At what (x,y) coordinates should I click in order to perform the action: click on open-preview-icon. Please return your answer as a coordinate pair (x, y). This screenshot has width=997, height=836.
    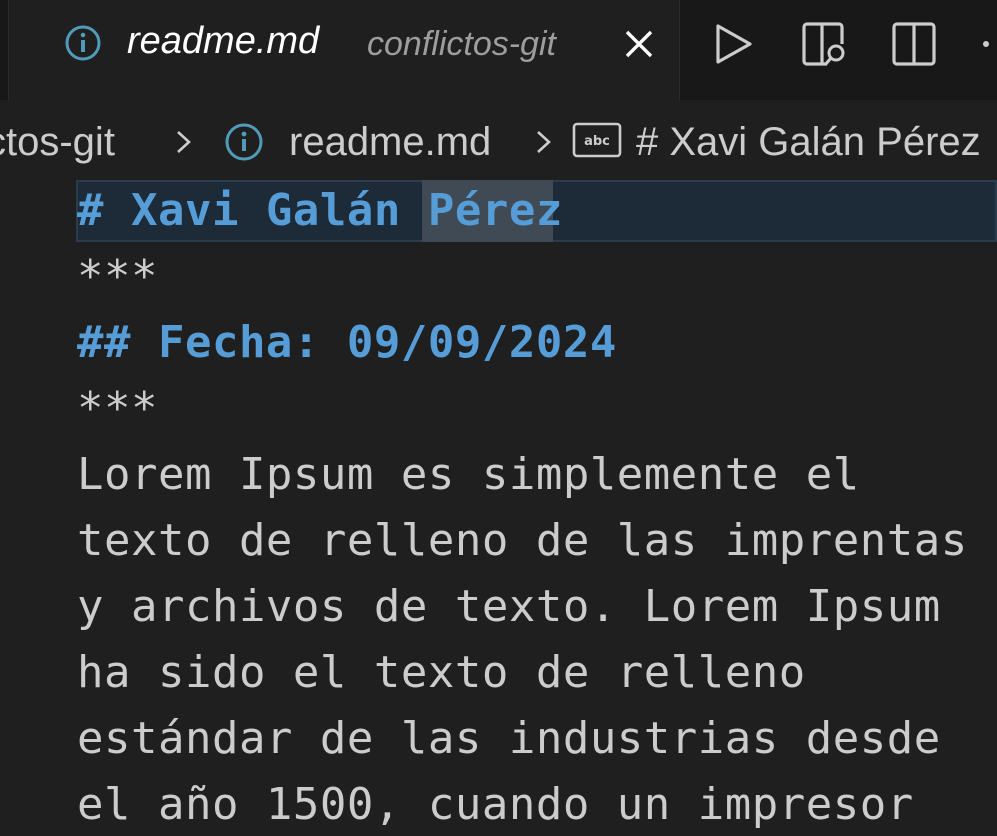
    Looking at the image, I should click on (824, 44).